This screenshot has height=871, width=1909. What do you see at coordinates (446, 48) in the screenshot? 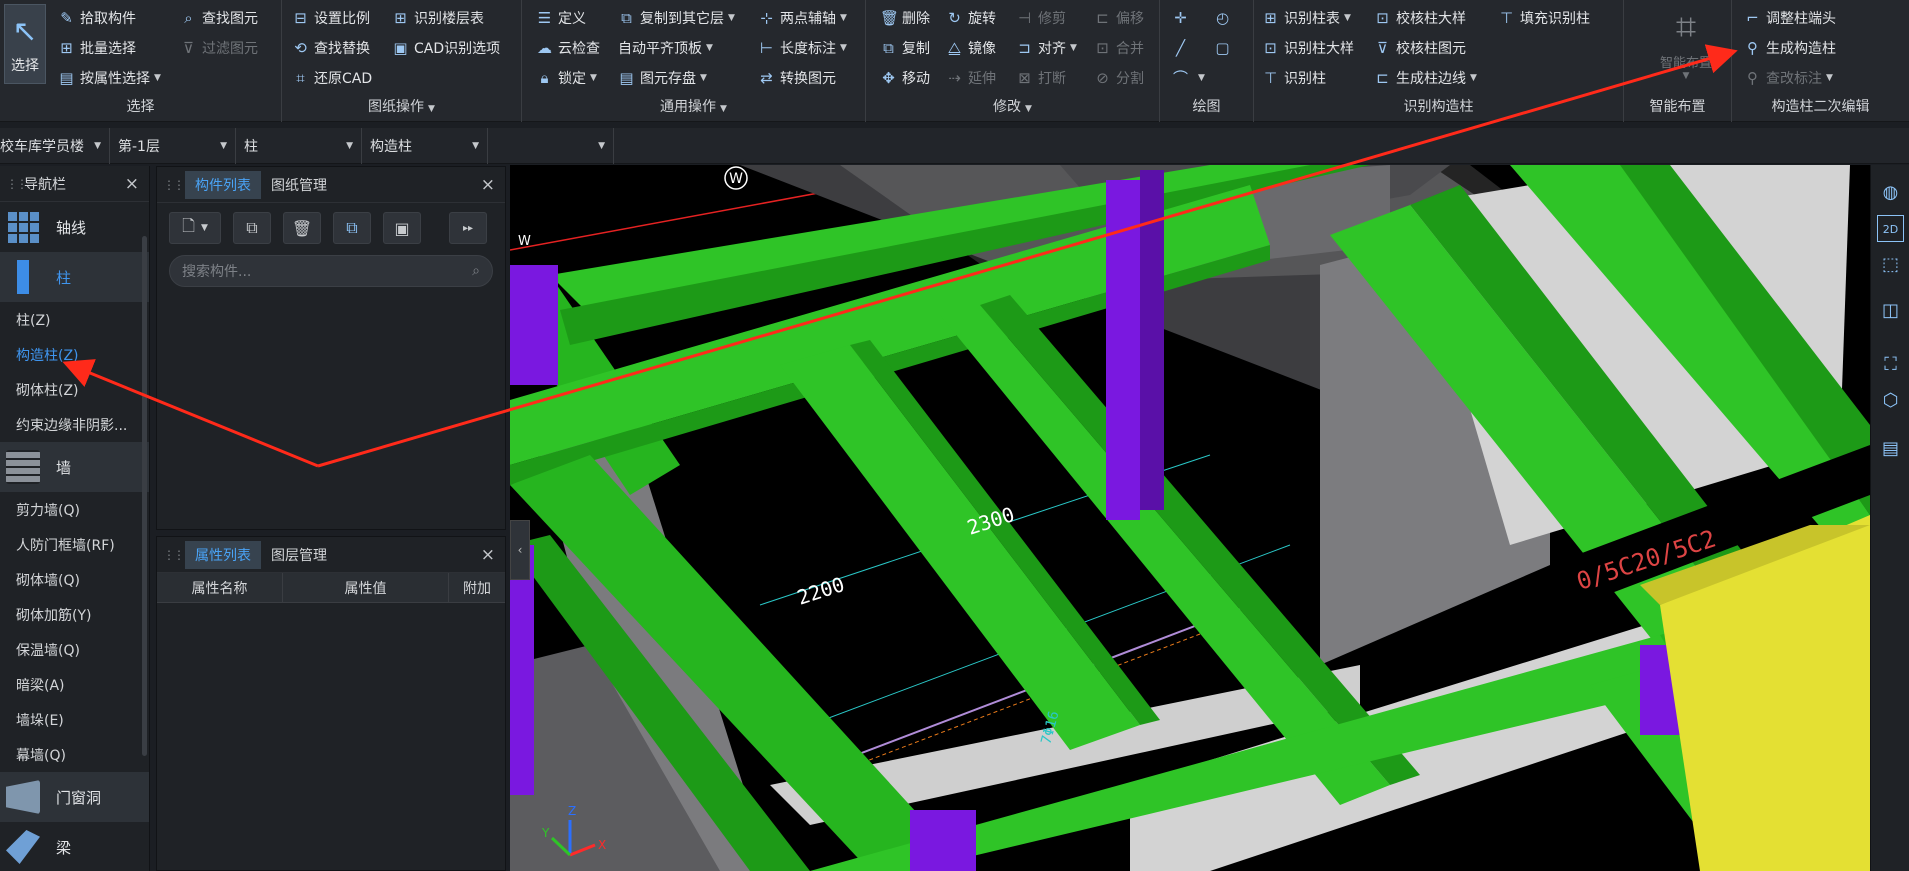
I see `cad-options-button: ▣ CAD识别选项` at bounding box center [446, 48].